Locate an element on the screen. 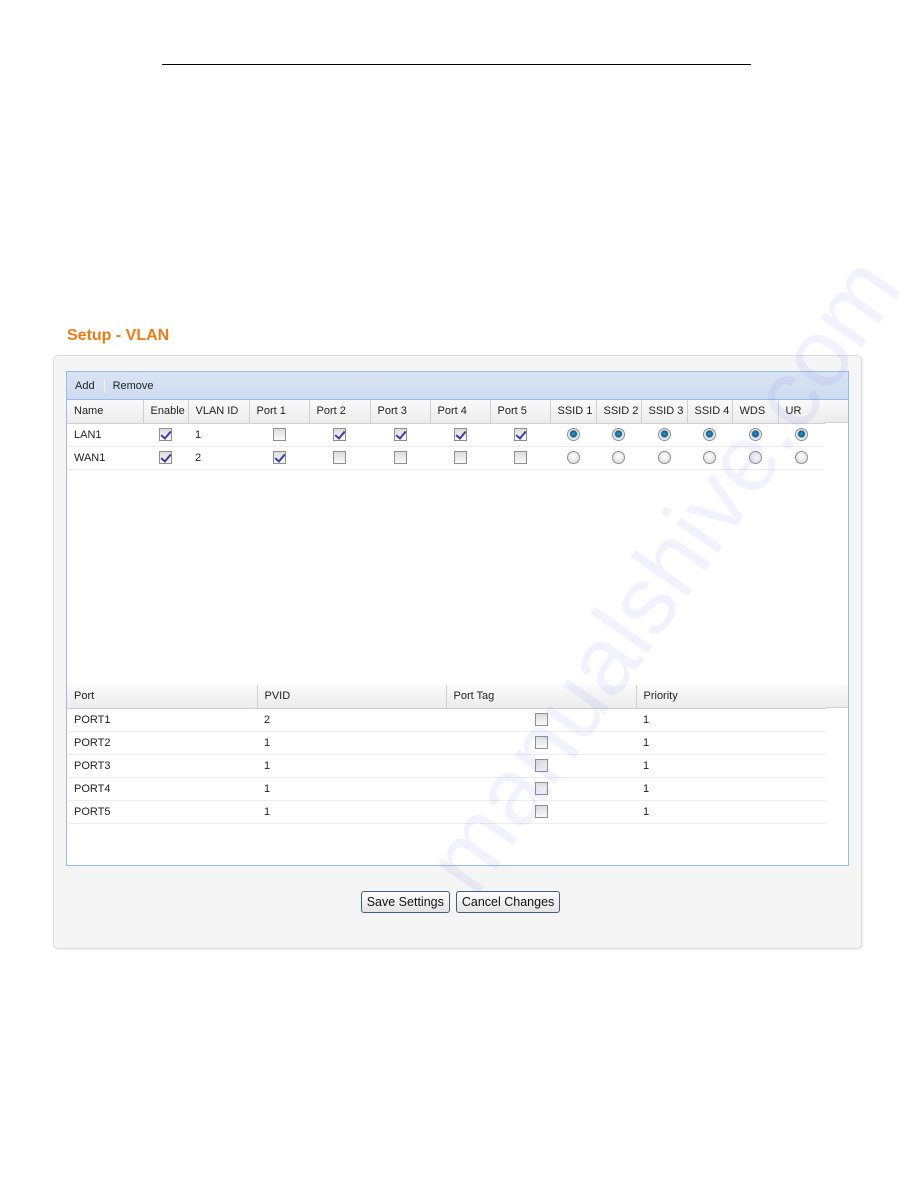 This screenshot has height=1188, width=918. port-row: PORT5 1 1 is located at coordinates (446, 812).